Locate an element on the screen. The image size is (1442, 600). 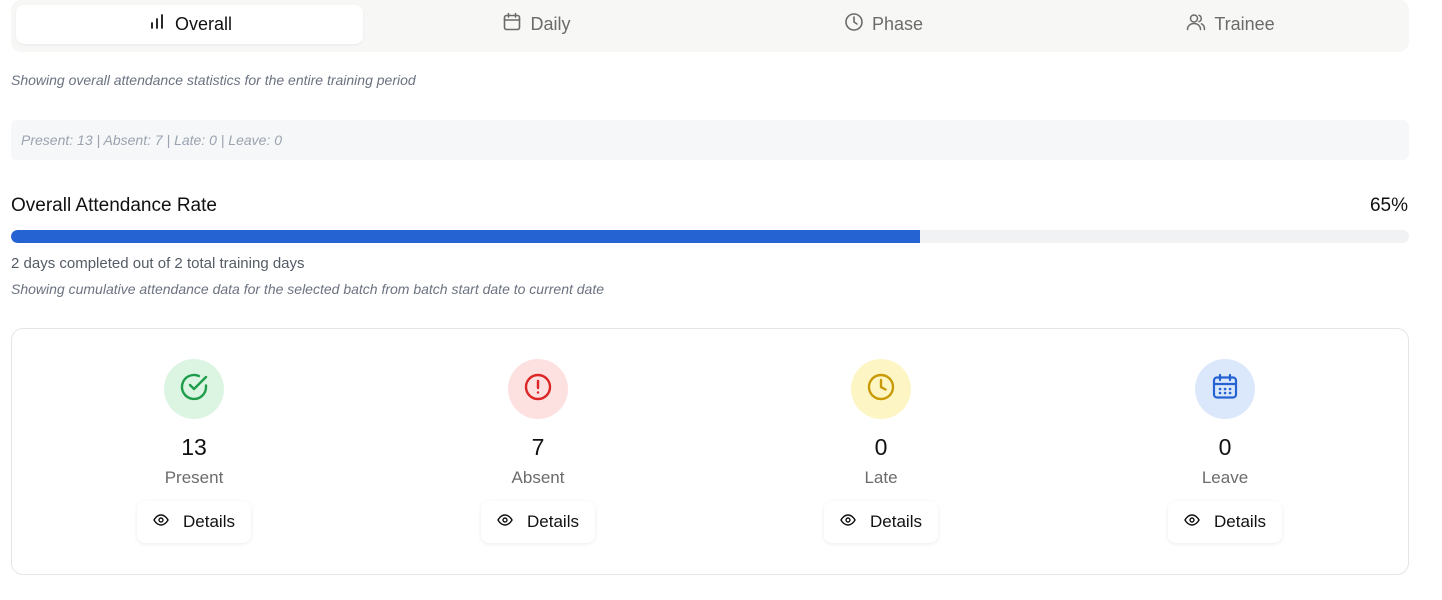
tab-trainee: Trainee is located at coordinates (1230, 24).